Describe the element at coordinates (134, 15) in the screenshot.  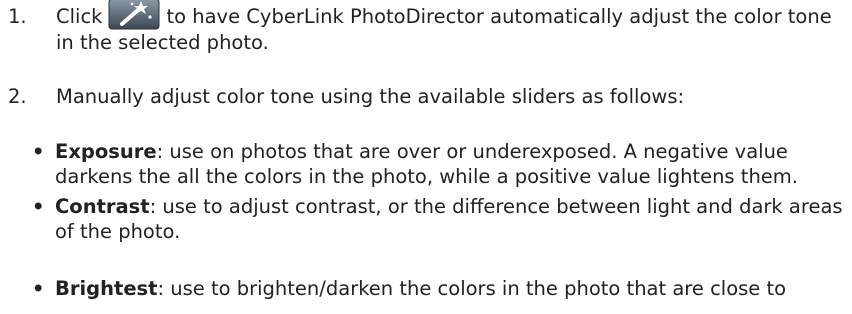
I see `auto-adjust-wand-icon` at that location.